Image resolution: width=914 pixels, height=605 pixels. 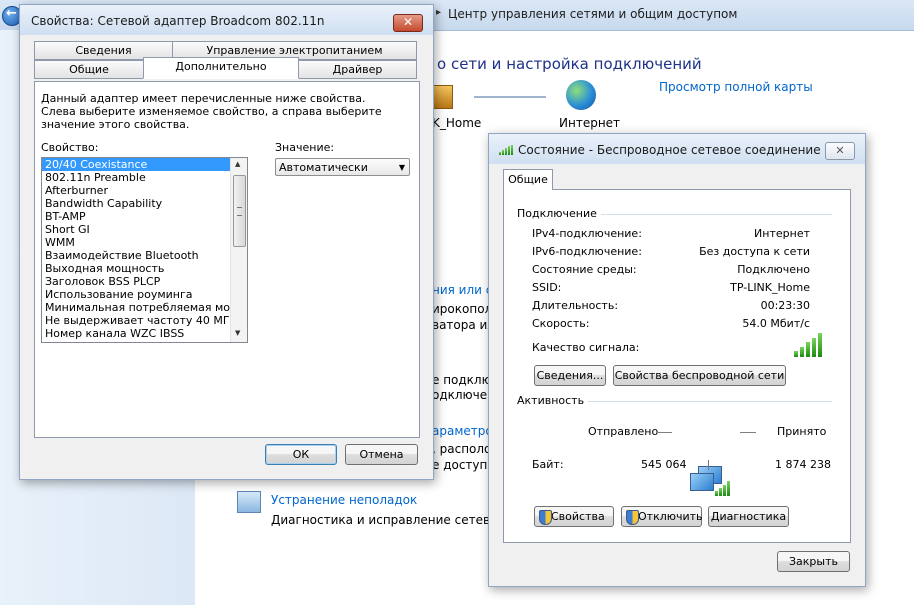 I want to click on tab-driver: Драйвер, so click(x=357, y=69).